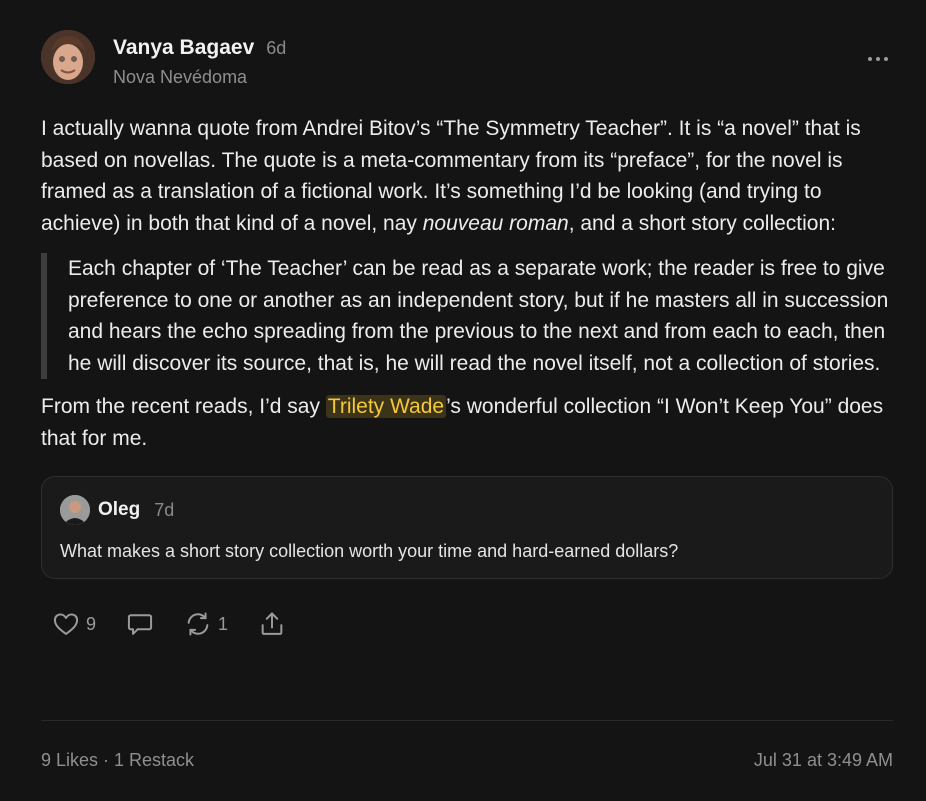 The height and width of the screenshot is (801, 926). I want to click on quoted-author-name: Oleg, so click(119, 510).